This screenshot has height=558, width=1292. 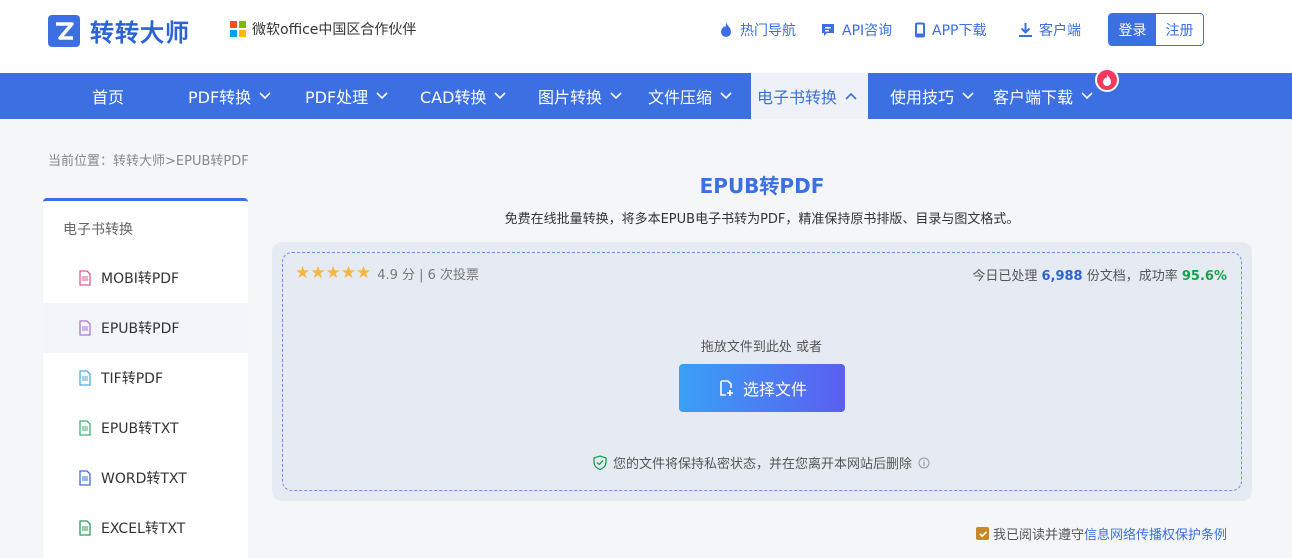 What do you see at coordinates (220, 97) in the screenshot?
I see `nav-label: PDF转换` at bounding box center [220, 97].